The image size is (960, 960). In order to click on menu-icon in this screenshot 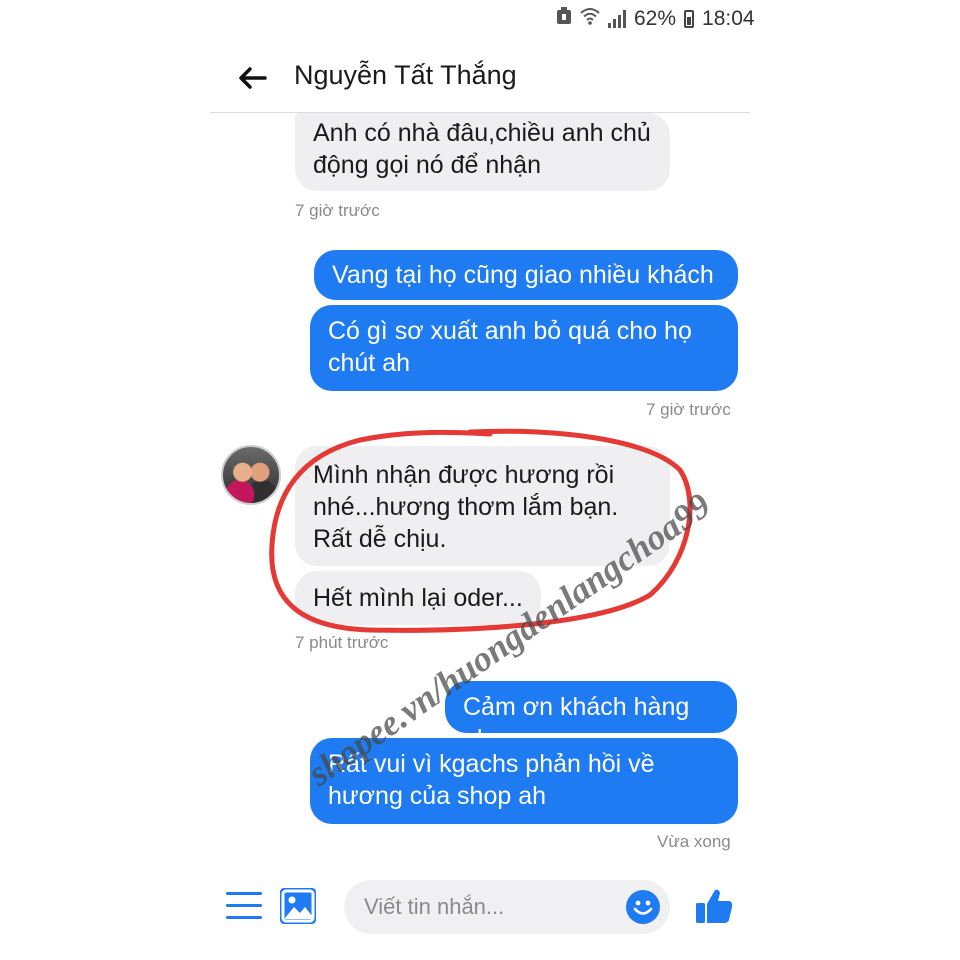, I will do `click(244, 905)`.